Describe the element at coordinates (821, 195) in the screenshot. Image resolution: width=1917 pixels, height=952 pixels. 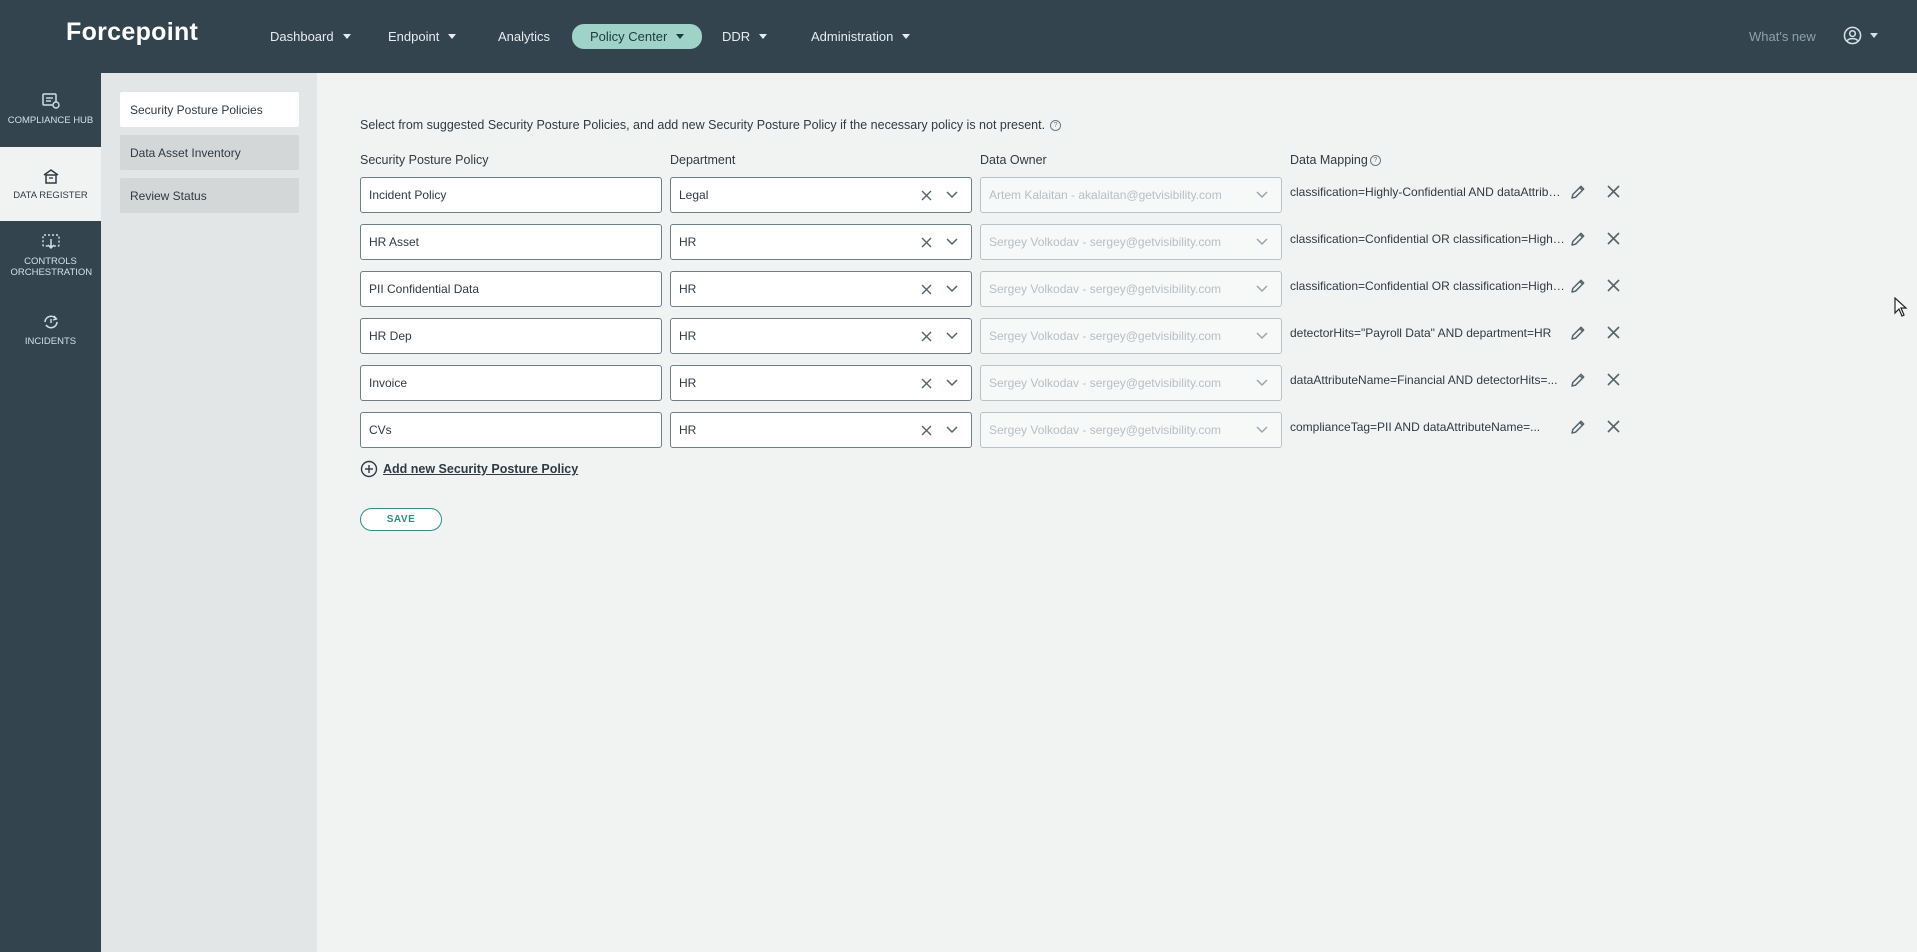
I see `department-select: Legal` at that location.